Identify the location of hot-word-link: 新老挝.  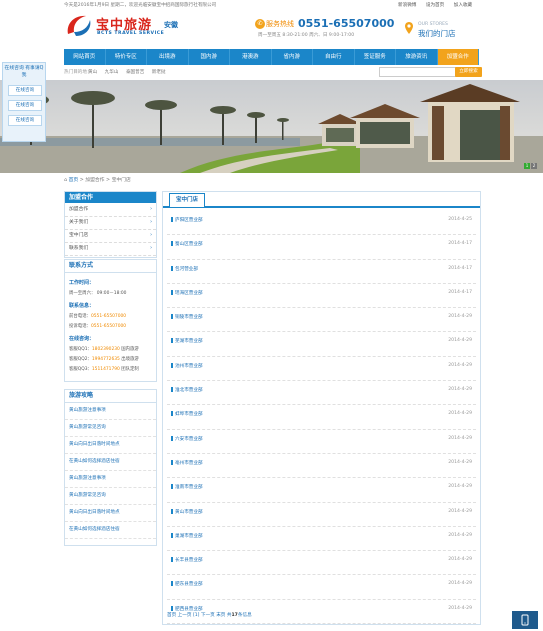
(159, 72).